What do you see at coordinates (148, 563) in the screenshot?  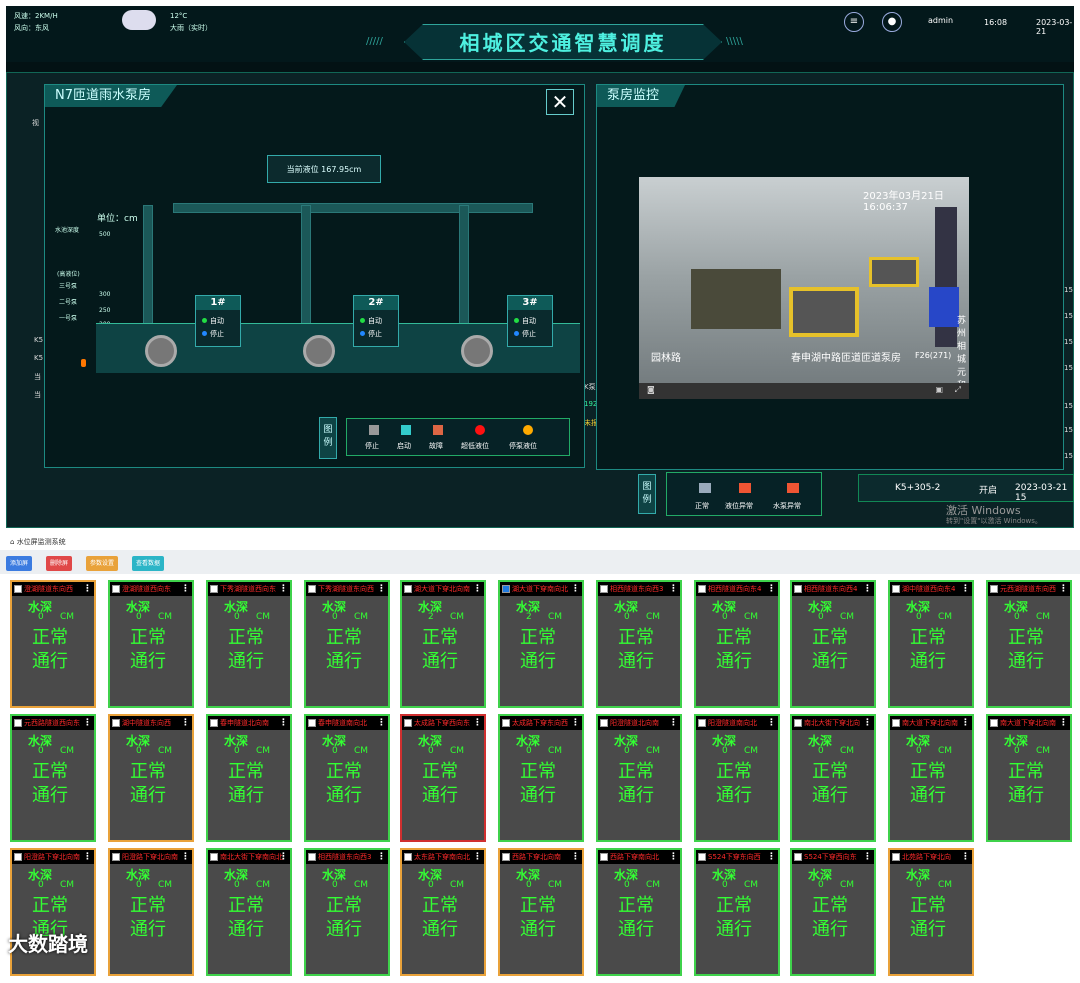 I see `toolbar-button-3: 查看数据` at bounding box center [148, 563].